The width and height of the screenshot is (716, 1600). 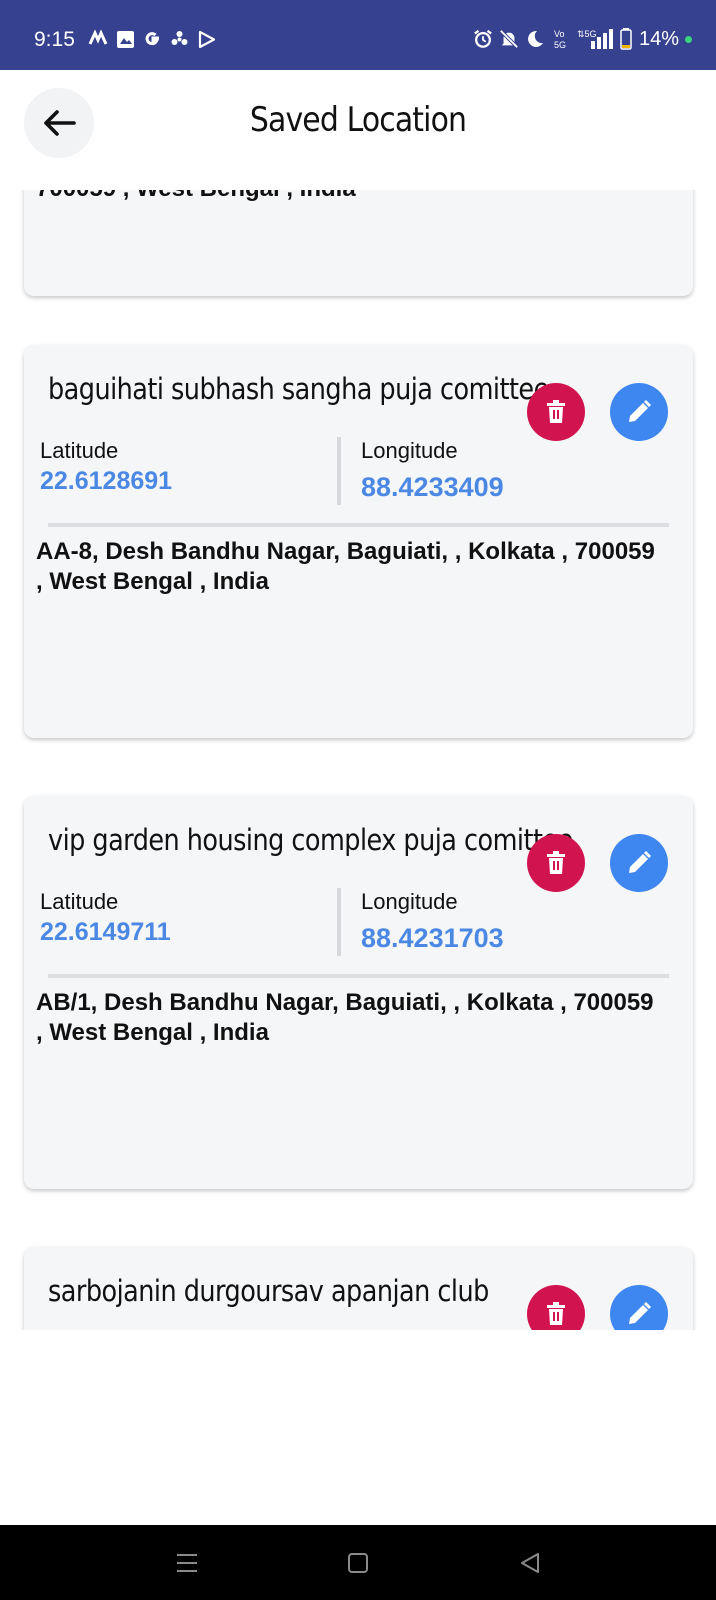 I want to click on system-nav-bar, so click(x=358, y=1562).